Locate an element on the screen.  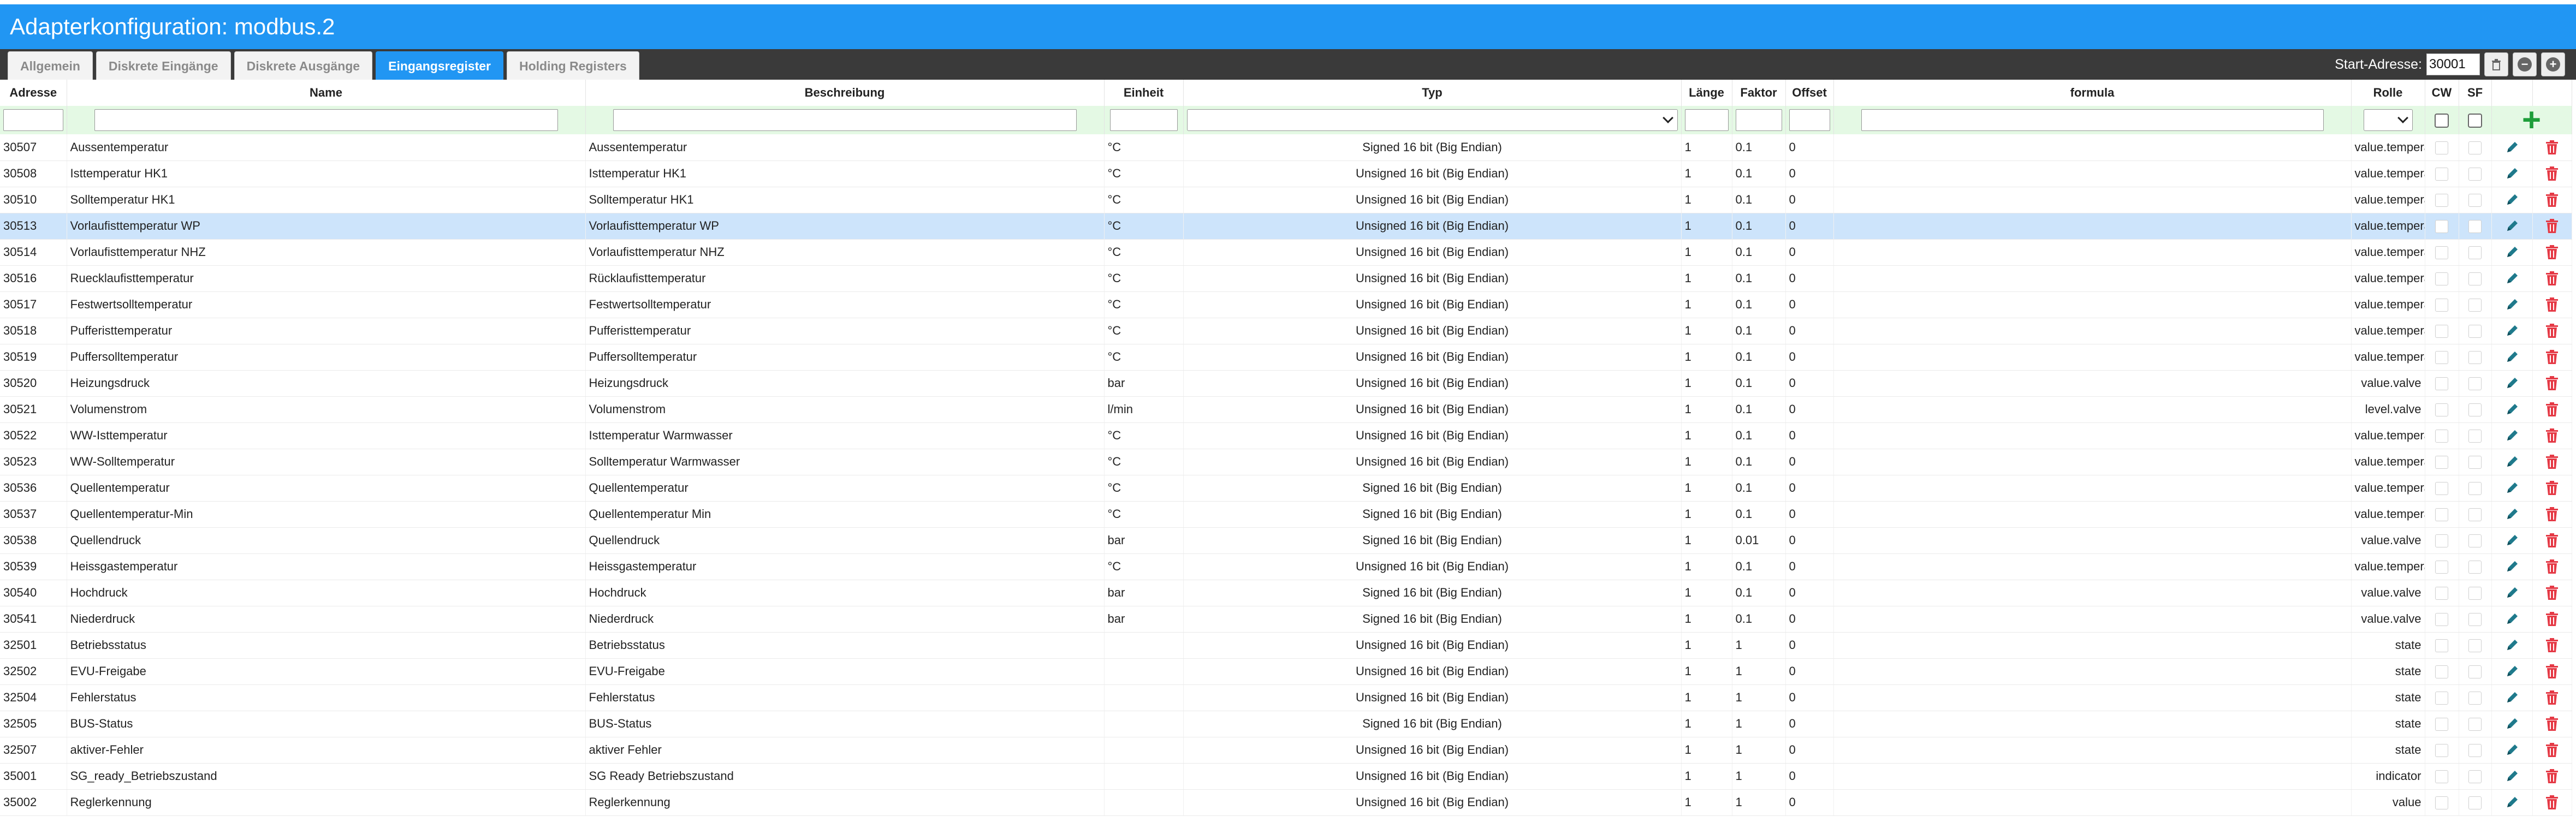
add-button: + is located at coordinates (2553, 64).